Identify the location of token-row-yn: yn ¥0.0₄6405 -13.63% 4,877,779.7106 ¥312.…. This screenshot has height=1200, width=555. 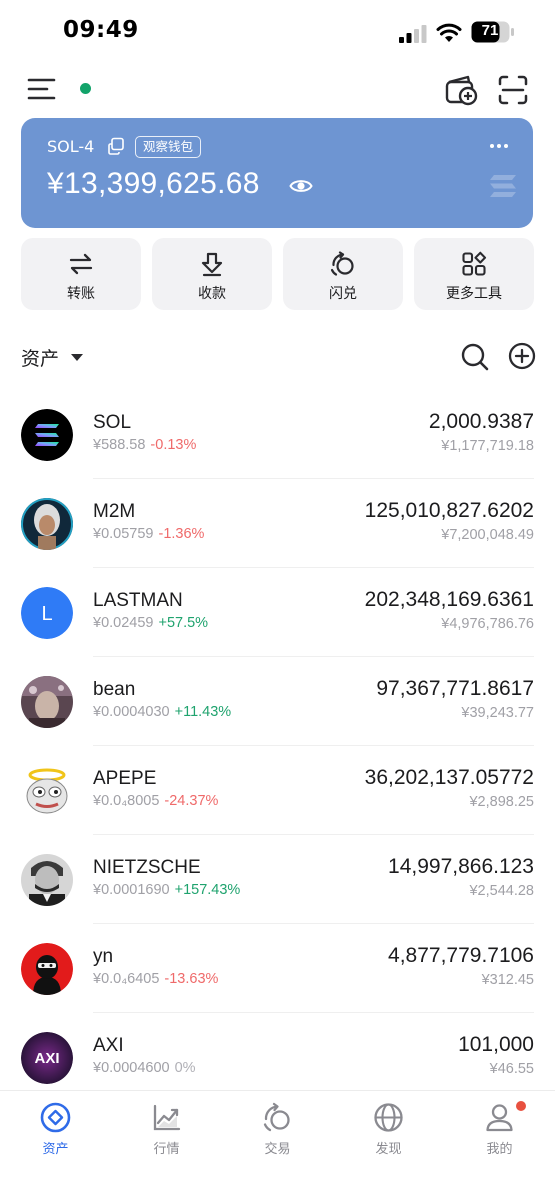
(277, 968).